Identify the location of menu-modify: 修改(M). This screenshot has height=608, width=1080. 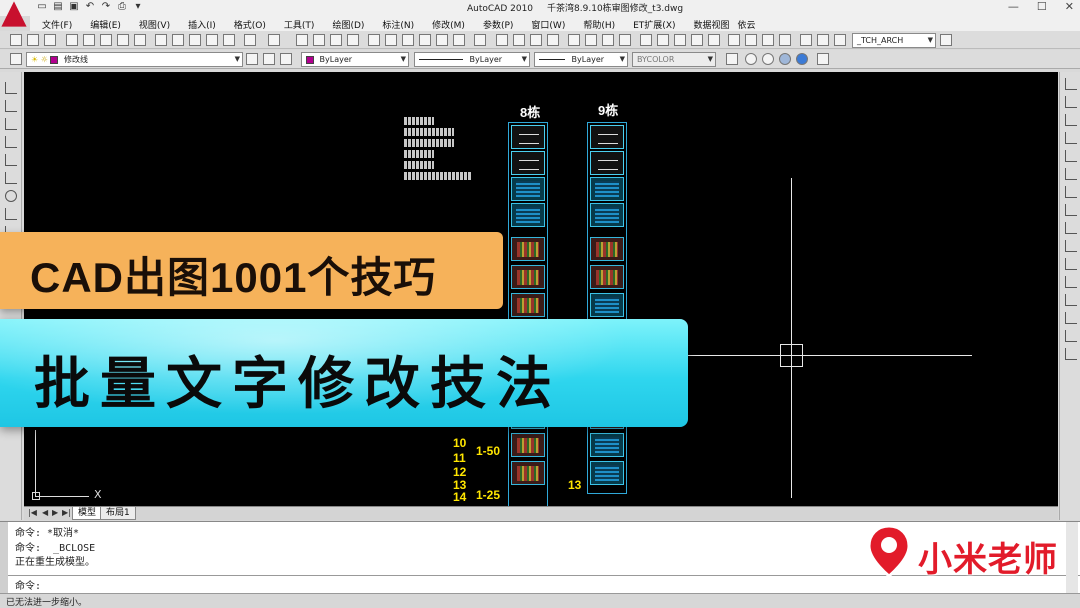
(448, 23).